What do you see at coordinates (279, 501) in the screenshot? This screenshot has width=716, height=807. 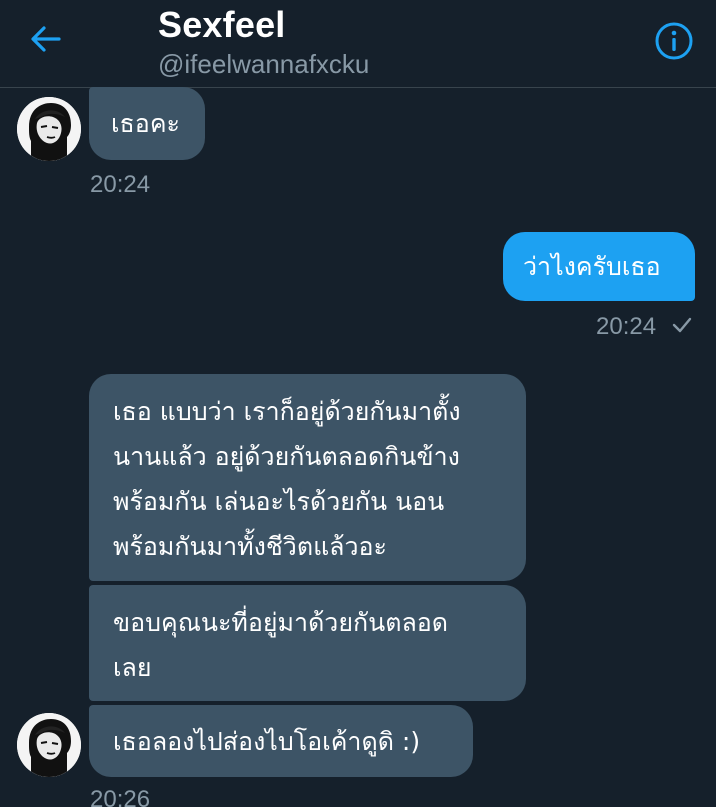 I see `message-text-line: พร้อมกัน เล่นอะไรด้วยกัน นอน` at bounding box center [279, 501].